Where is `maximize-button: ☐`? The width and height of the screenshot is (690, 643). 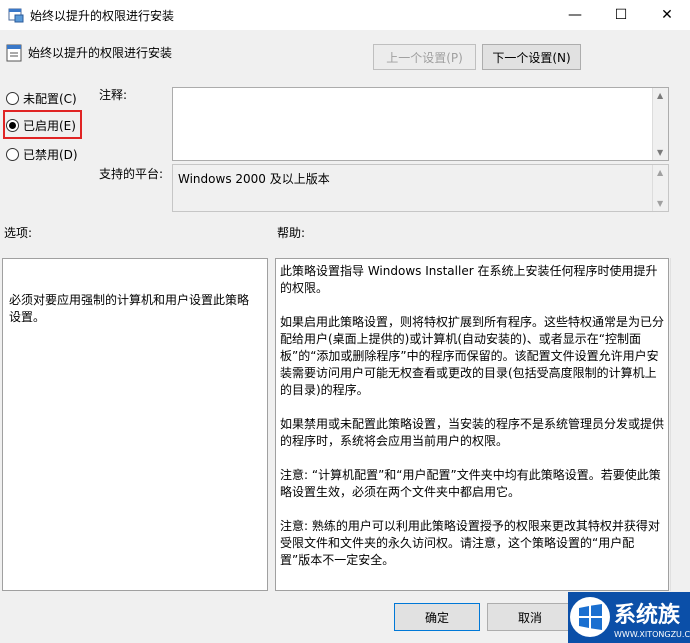 maximize-button: ☐ is located at coordinates (621, 15).